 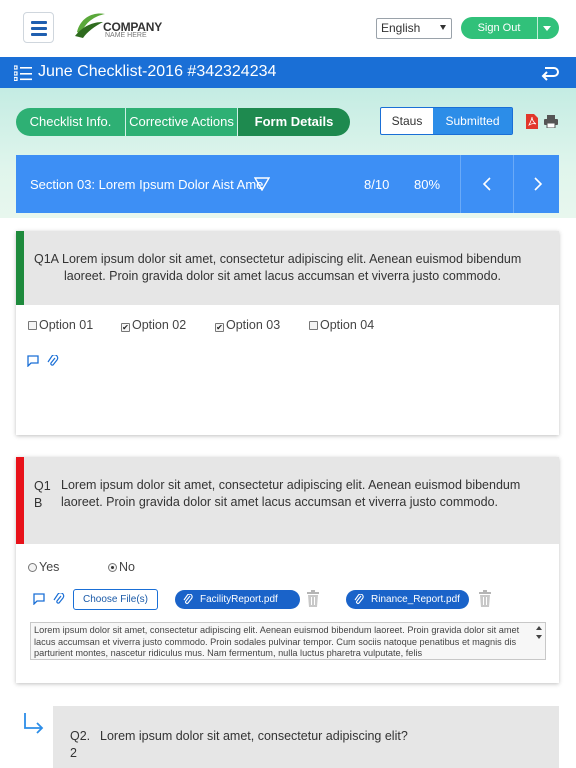 I want to click on next-section-button, so click(x=536, y=184).